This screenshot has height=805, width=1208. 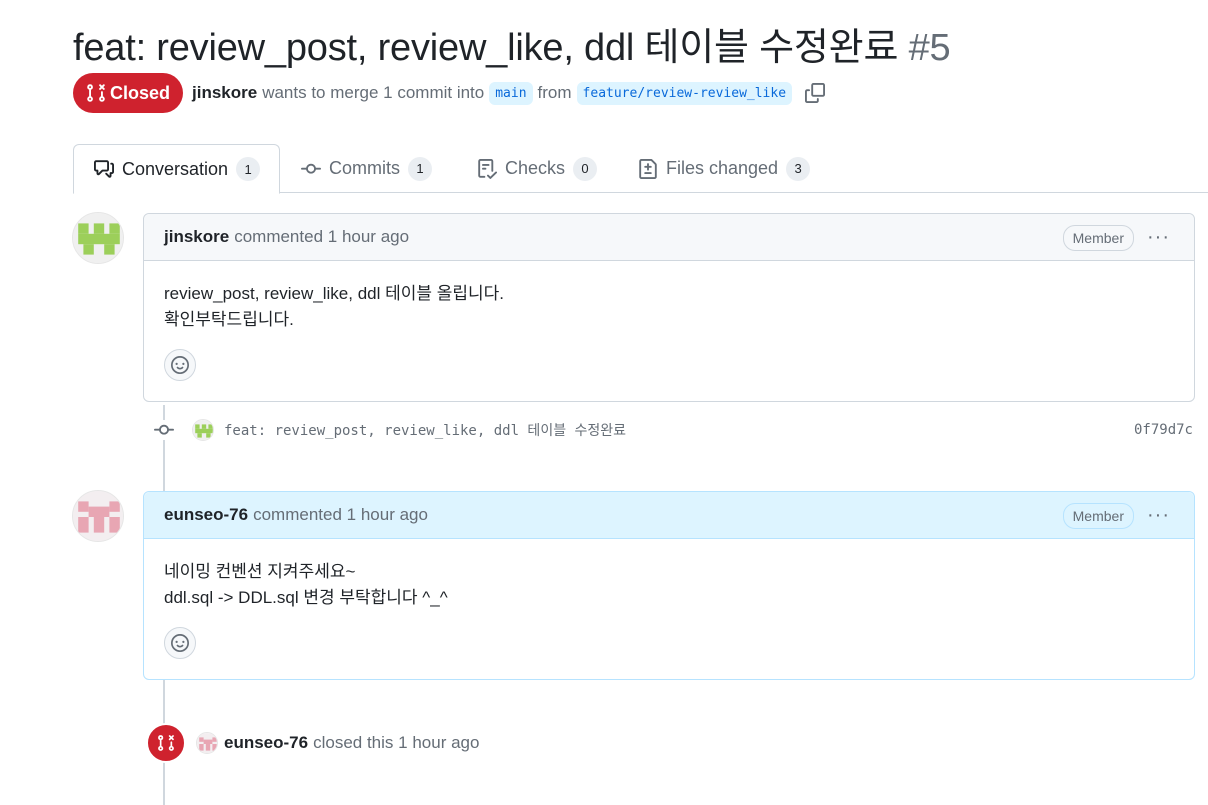 I want to click on tab-checks-label: Checks, so click(x=535, y=168).